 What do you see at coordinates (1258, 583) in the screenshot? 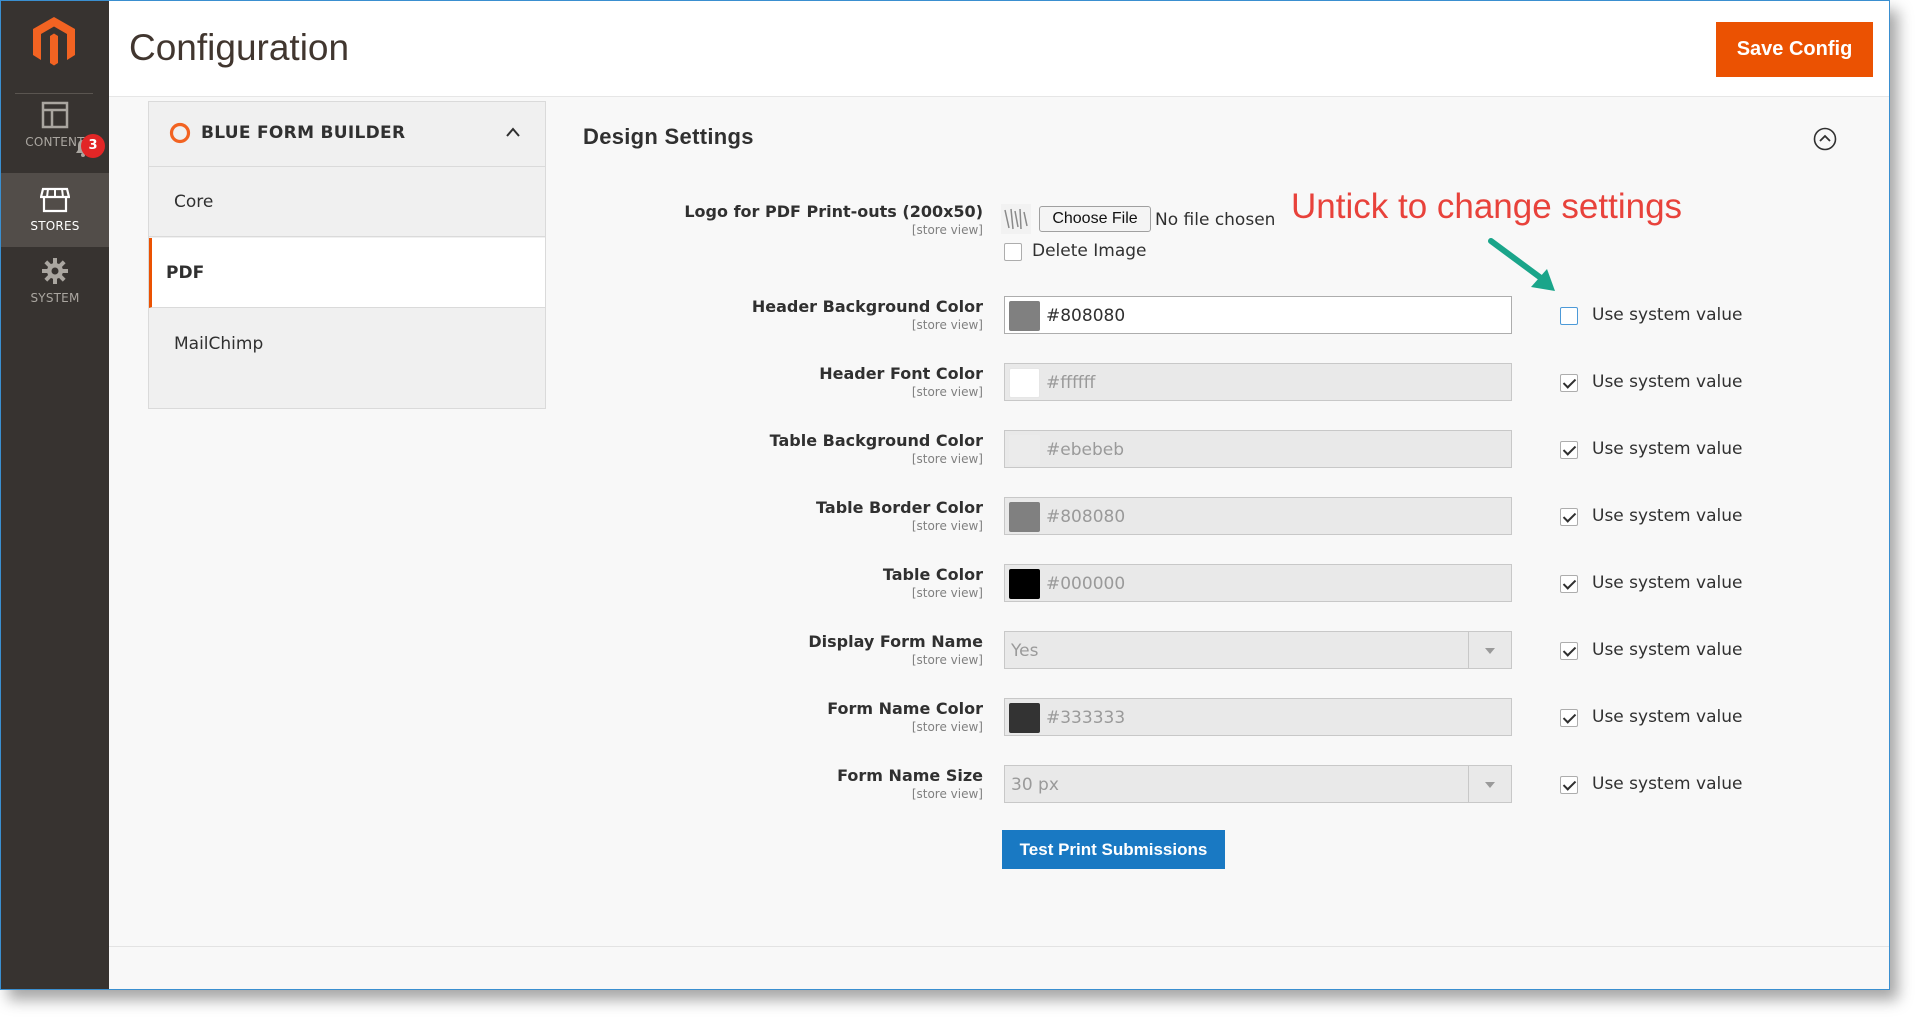
I see `table-color-input: #000000` at bounding box center [1258, 583].